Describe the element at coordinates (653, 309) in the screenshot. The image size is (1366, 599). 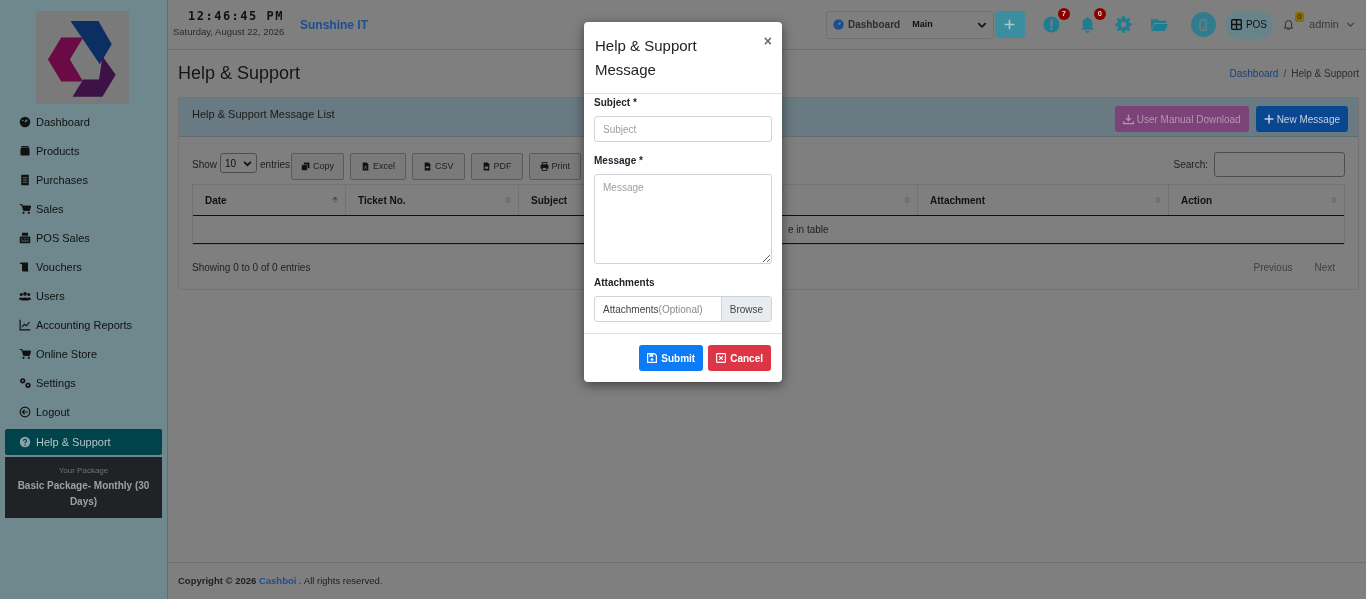
I see `file-placeholder: Attachments(Optional)` at that location.